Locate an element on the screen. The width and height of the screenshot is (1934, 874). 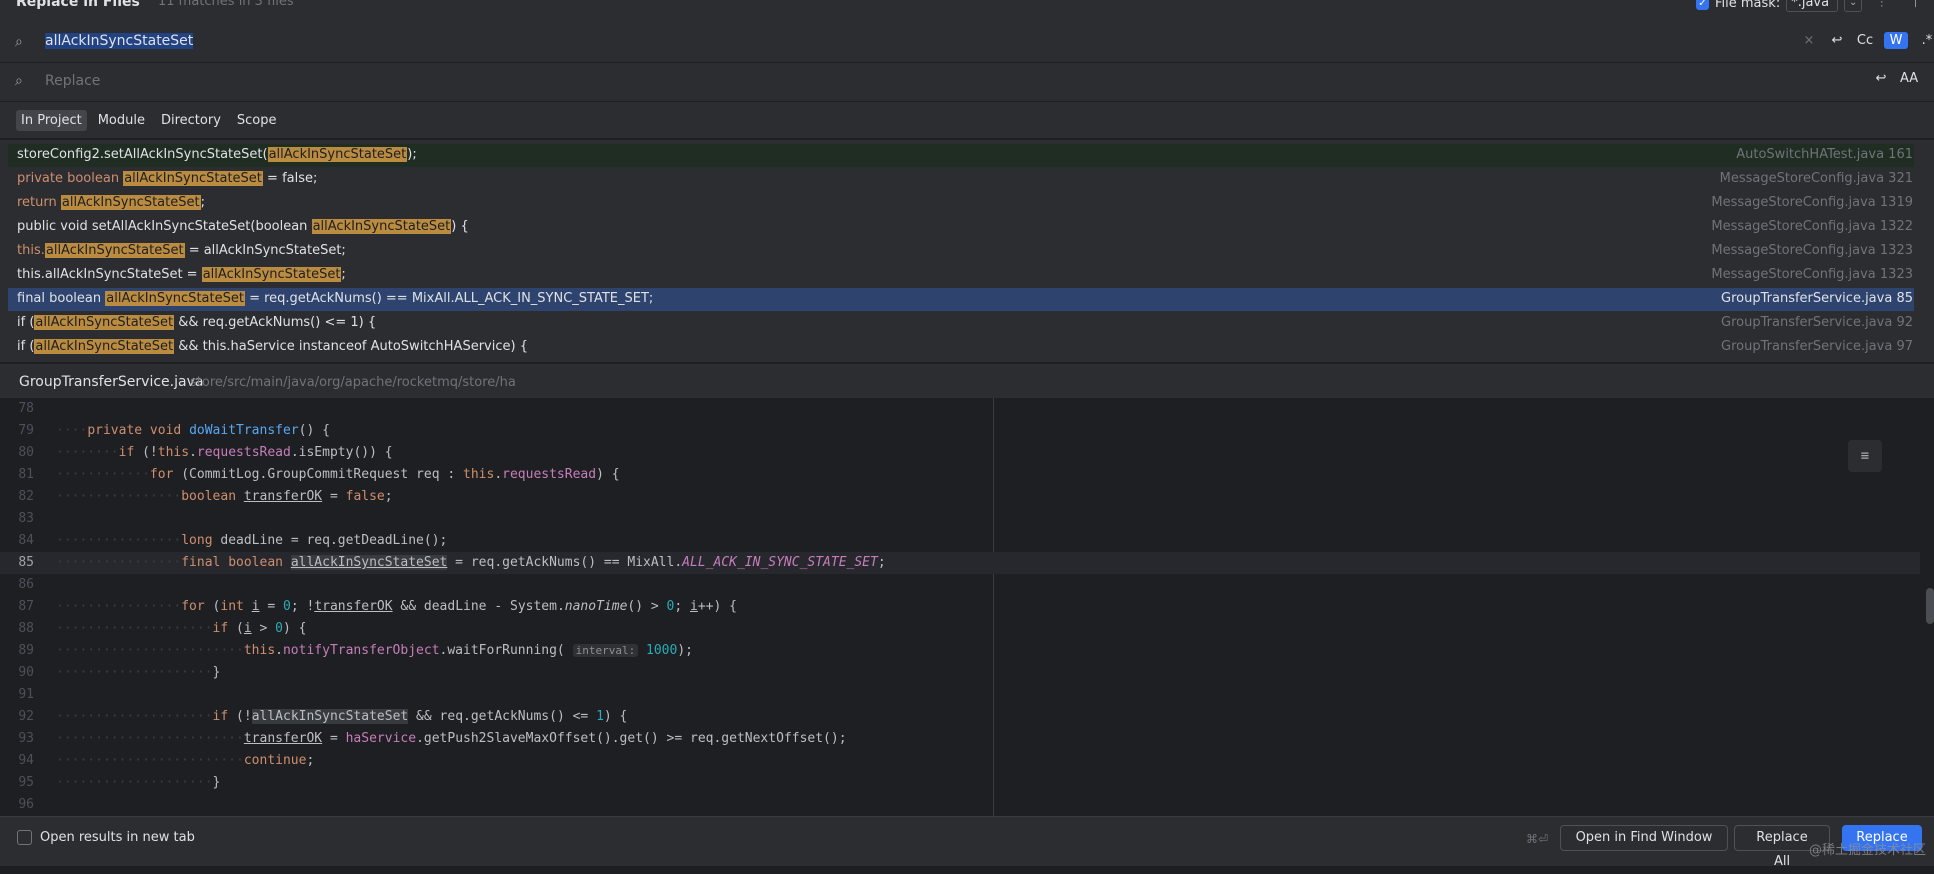
result-file: GroupTransferService.java 97 is located at coordinates (1817, 346).